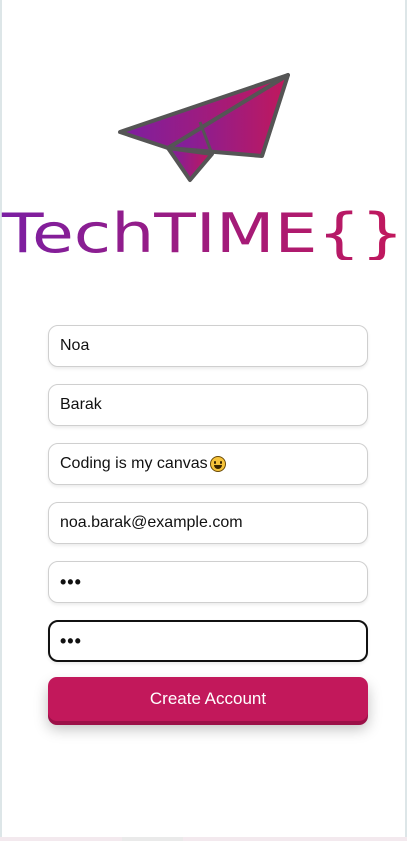 Image resolution: width=407 pixels, height=841 pixels. I want to click on smiling-face-icon, so click(217, 464).